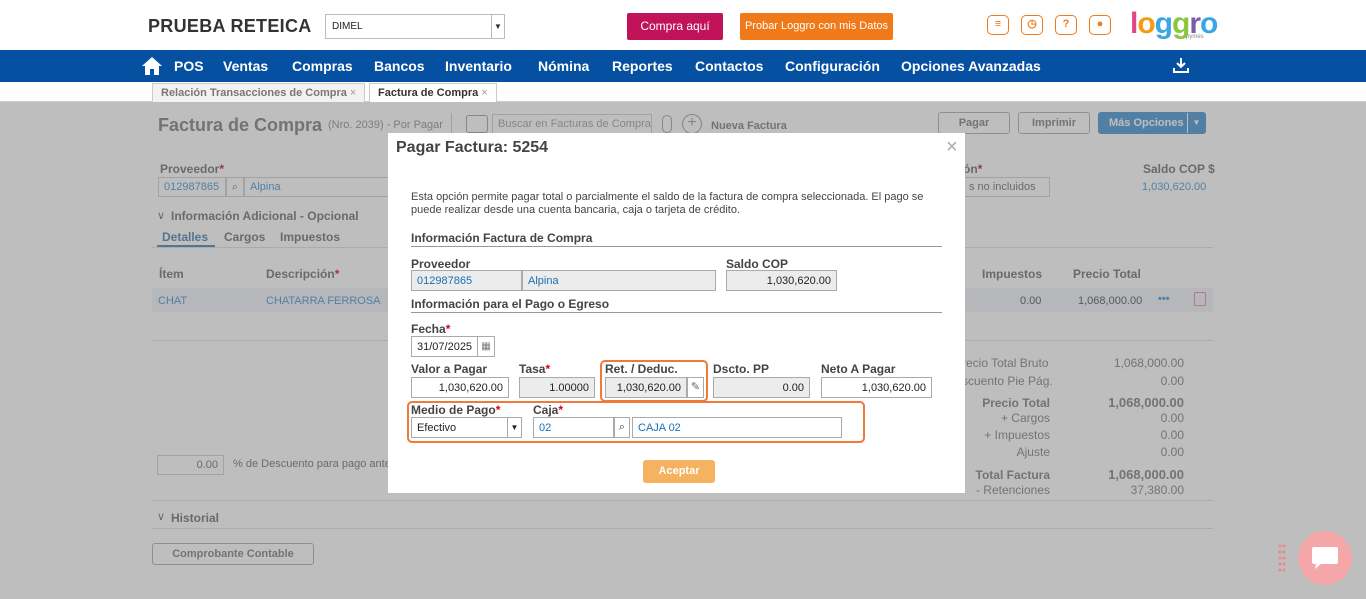 The height and width of the screenshot is (599, 1366). Describe the element at coordinates (189, 66) in the screenshot. I see `nav-pos: POS` at that location.